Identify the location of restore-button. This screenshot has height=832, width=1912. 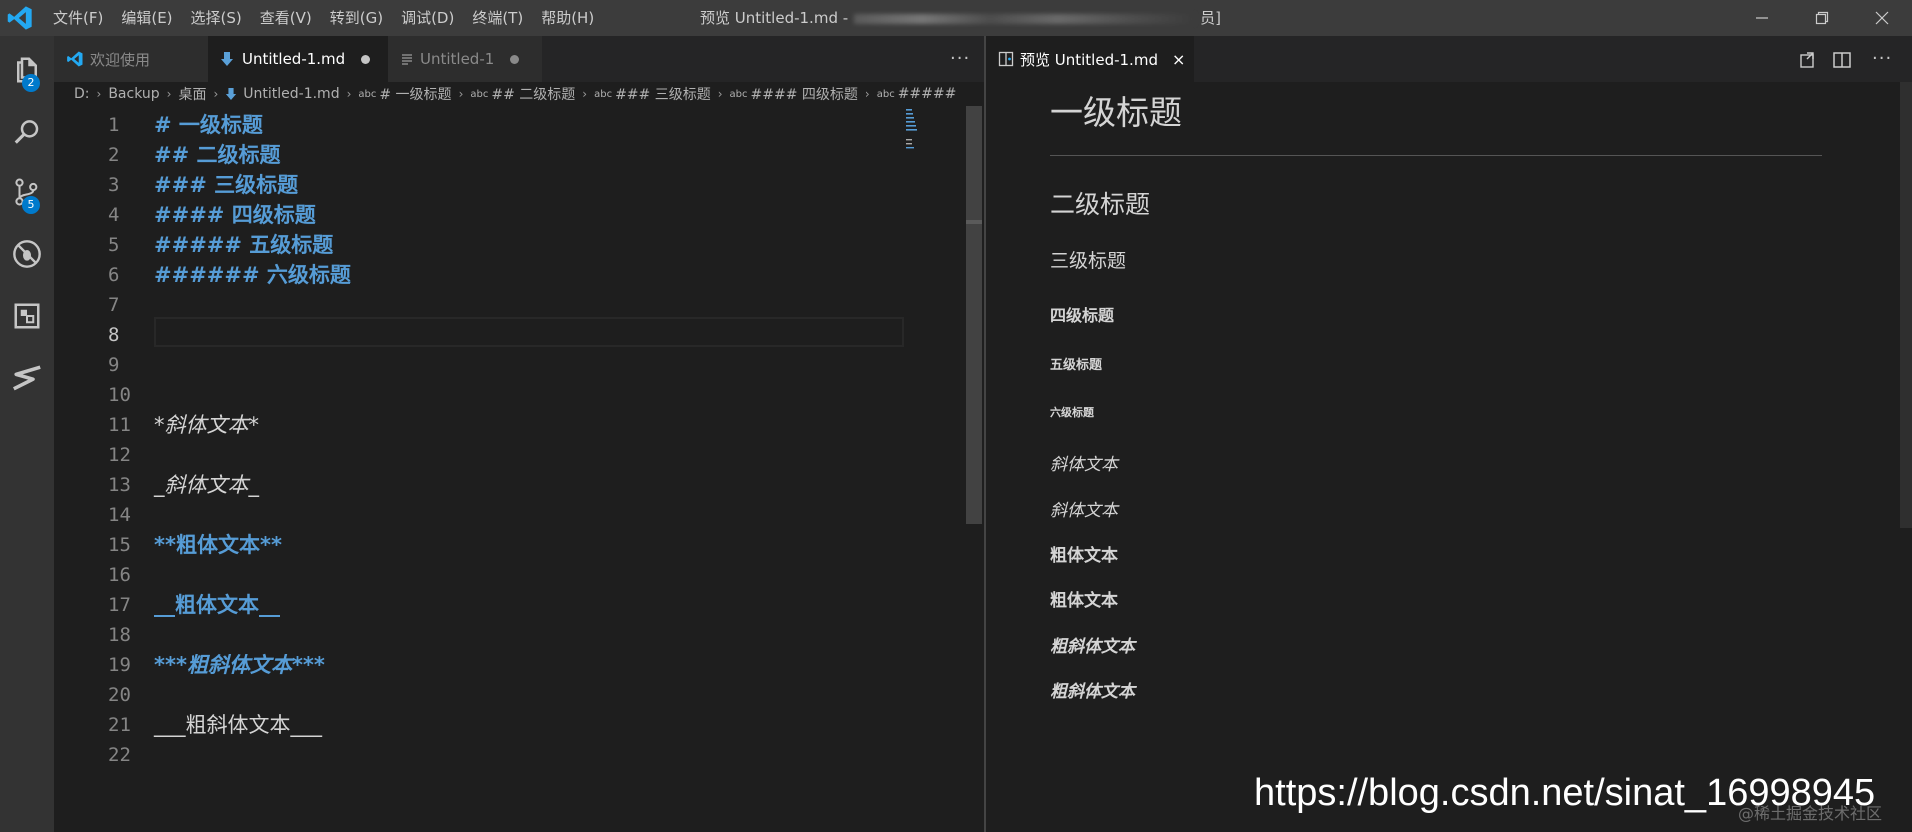
(1822, 18).